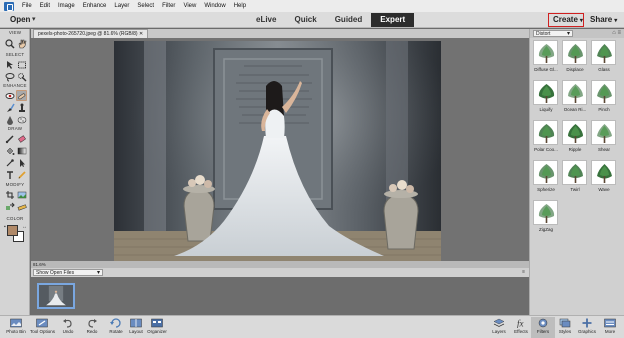 Image resolution: width=624 pixels, height=338 pixels. Describe the element at coordinates (240, 6) in the screenshot. I see `menu-help: Help` at that location.